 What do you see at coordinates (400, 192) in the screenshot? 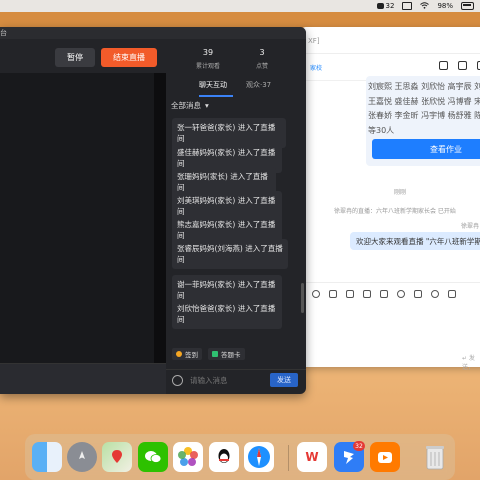
I see `timestamp-label: 刚刚` at bounding box center [400, 192].